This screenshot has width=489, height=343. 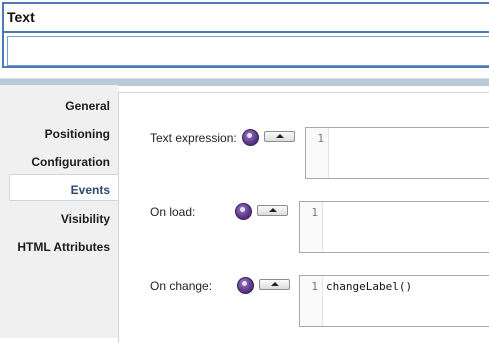 What do you see at coordinates (85, 219) in the screenshot?
I see `nav-item-visibility: Visibility` at bounding box center [85, 219].